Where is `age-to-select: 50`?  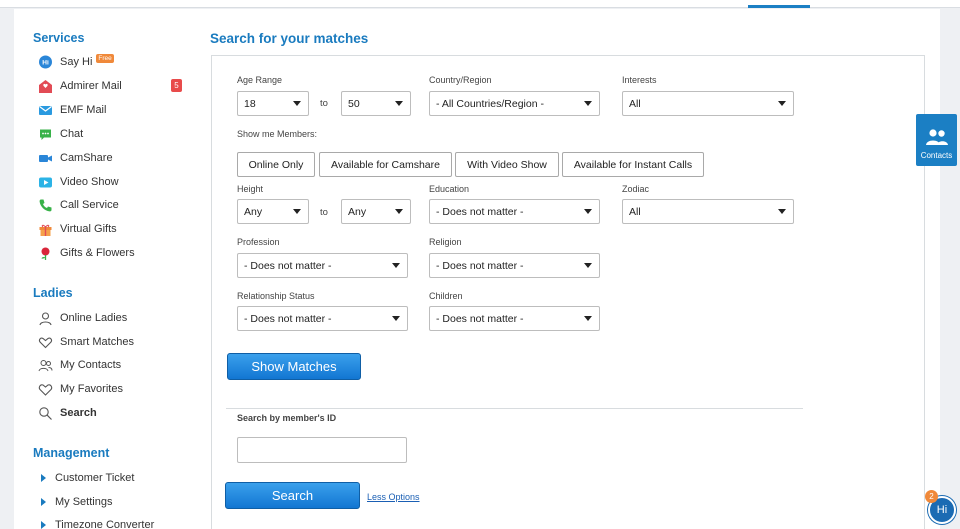
age-to-select: 50 is located at coordinates (376, 103).